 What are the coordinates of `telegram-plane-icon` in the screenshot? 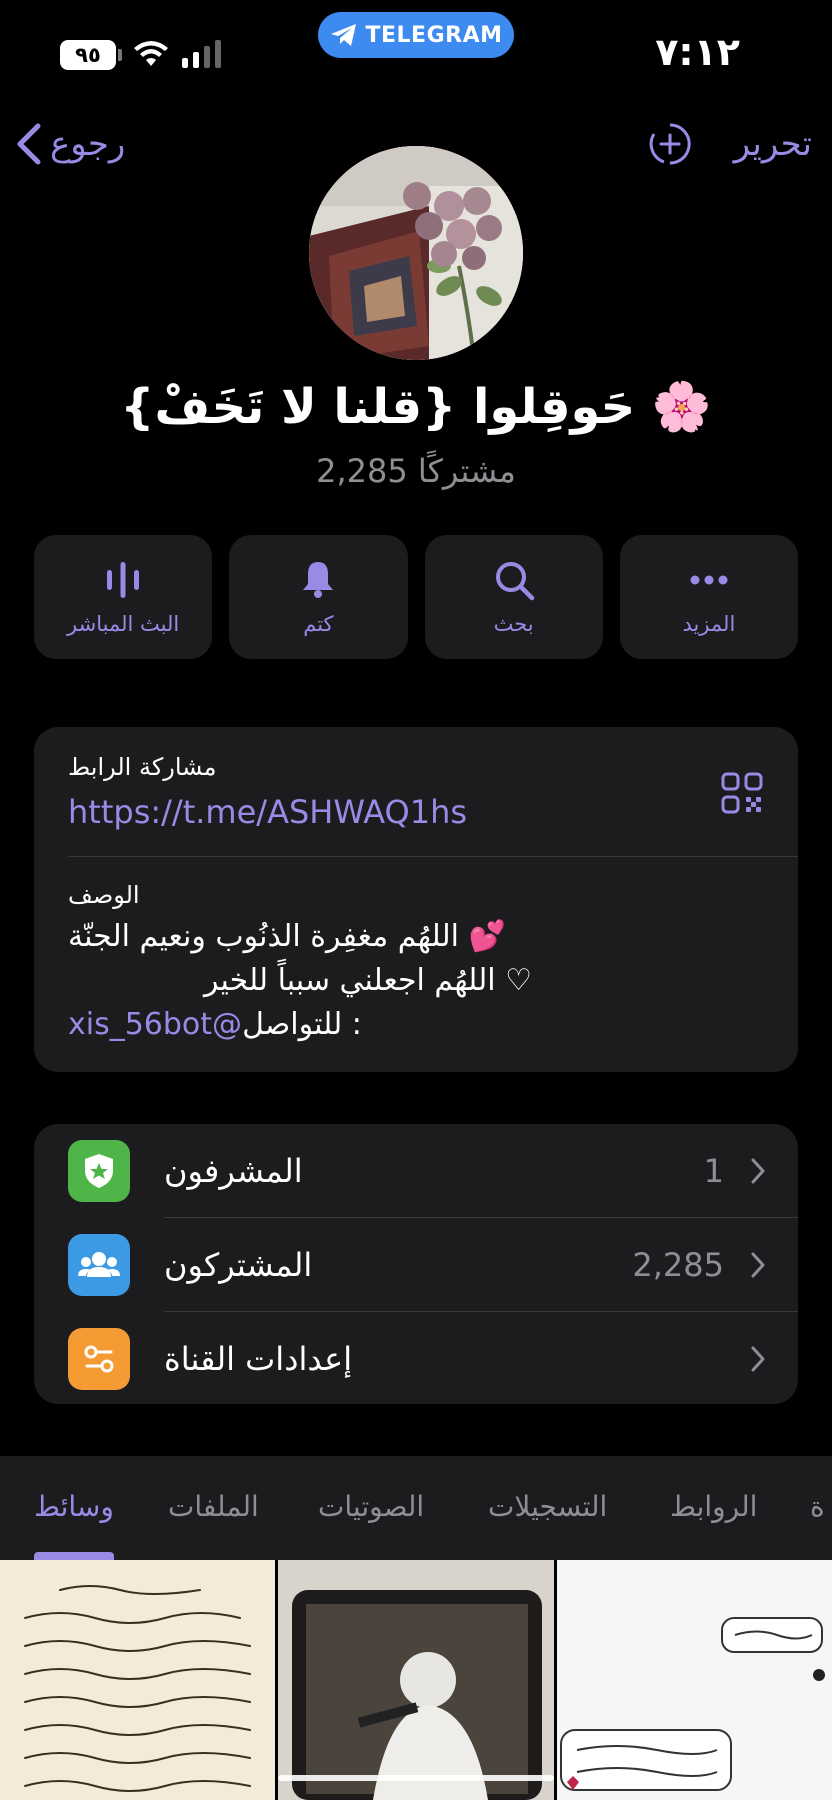 It's located at (343, 35).